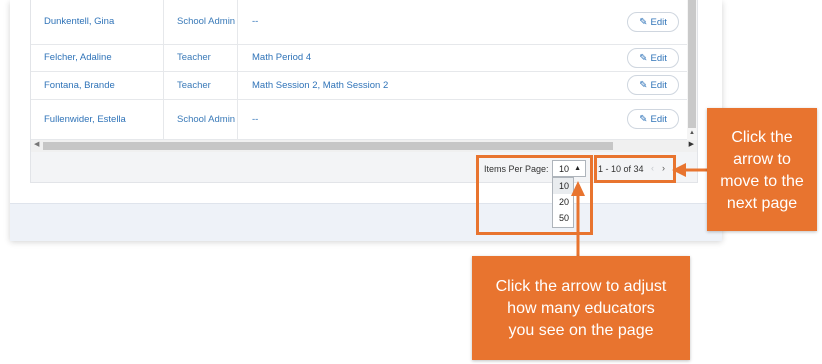 Image resolution: width=822 pixels, height=364 pixels. Describe the element at coordinates (762, 169) in the screenshot. I see `next-page-callout: Click the arrow to move to the next page` at that location.